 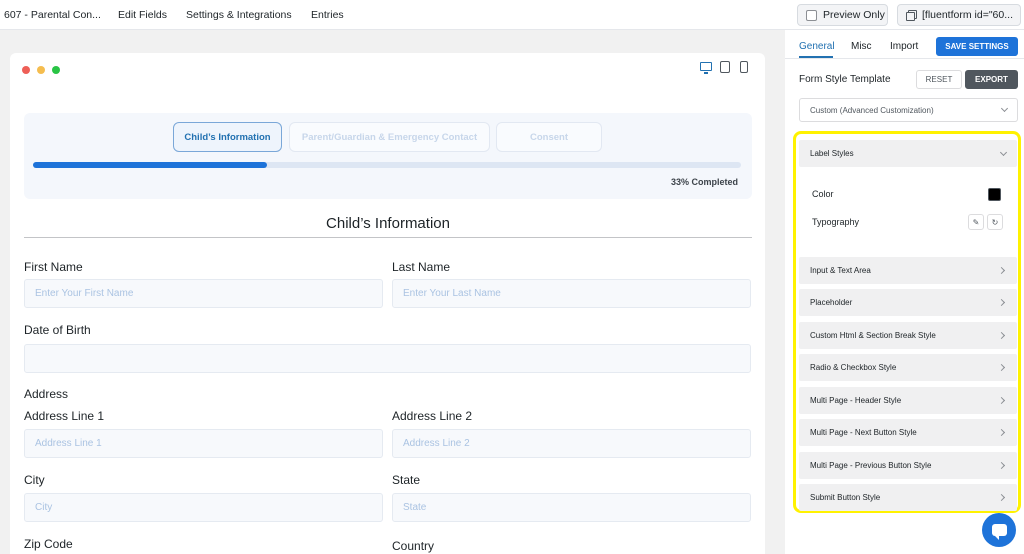 I want to click on accordion-title: Placeholder, so click(x=831, y=302).